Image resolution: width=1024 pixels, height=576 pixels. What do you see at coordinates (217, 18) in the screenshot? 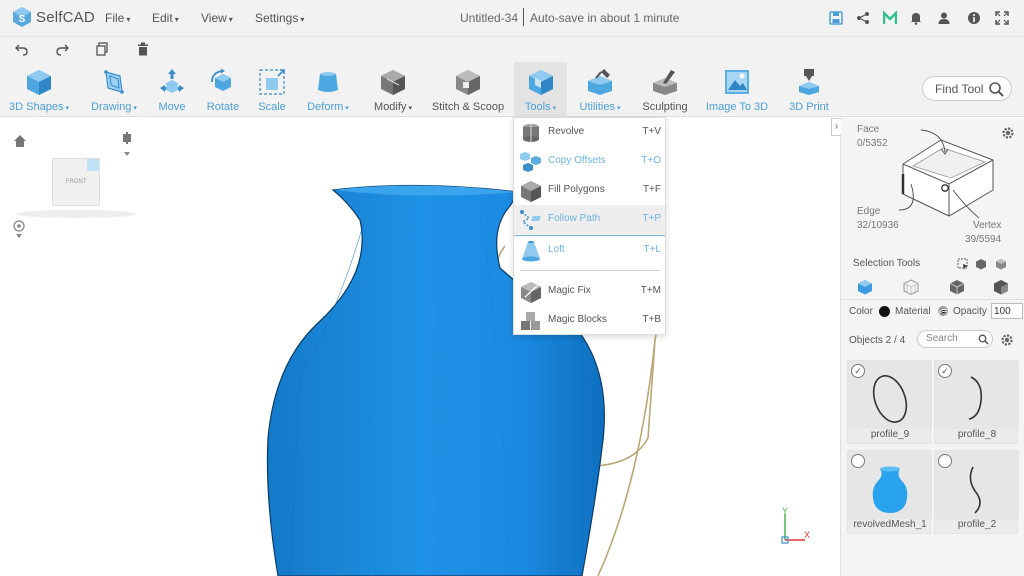
I see `menu-view: View ▾` at bounding box center [217, 18].